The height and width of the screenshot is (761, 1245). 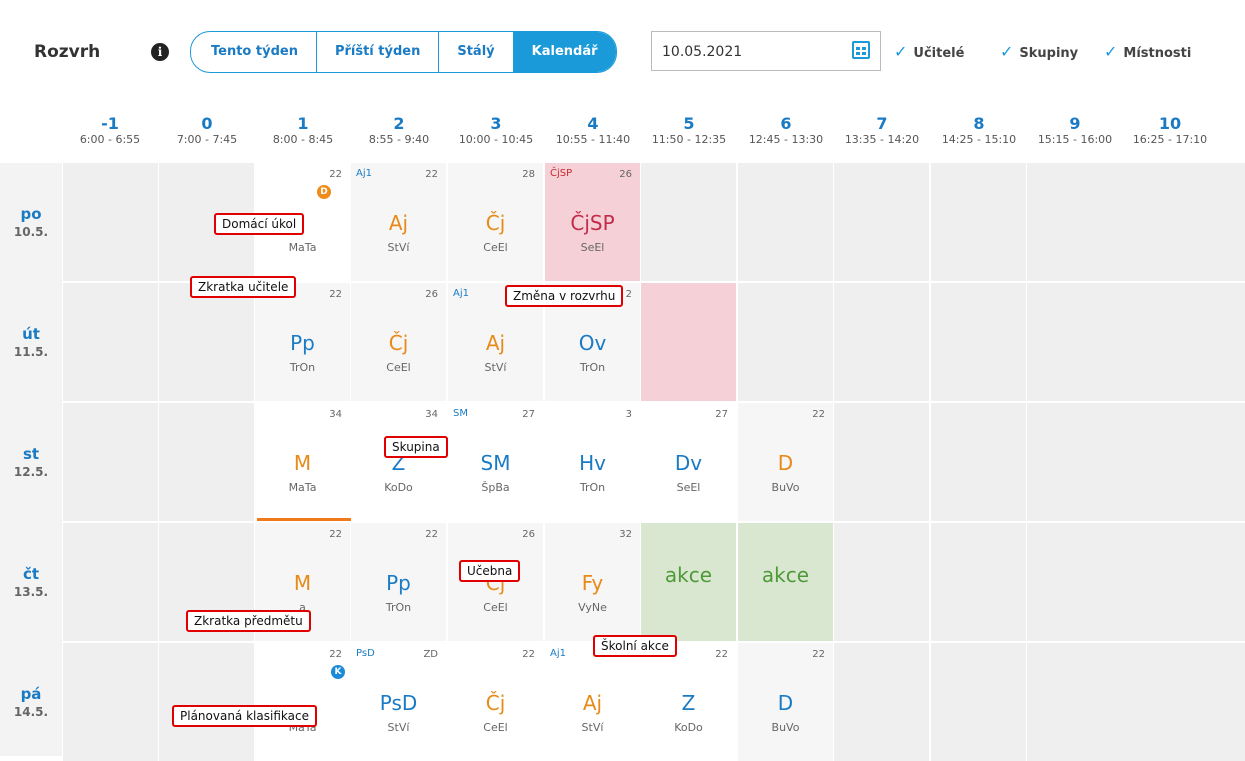 I want to click on callout-planned-grading: Plánovaná klasifikace, so click(x=244, y=716).